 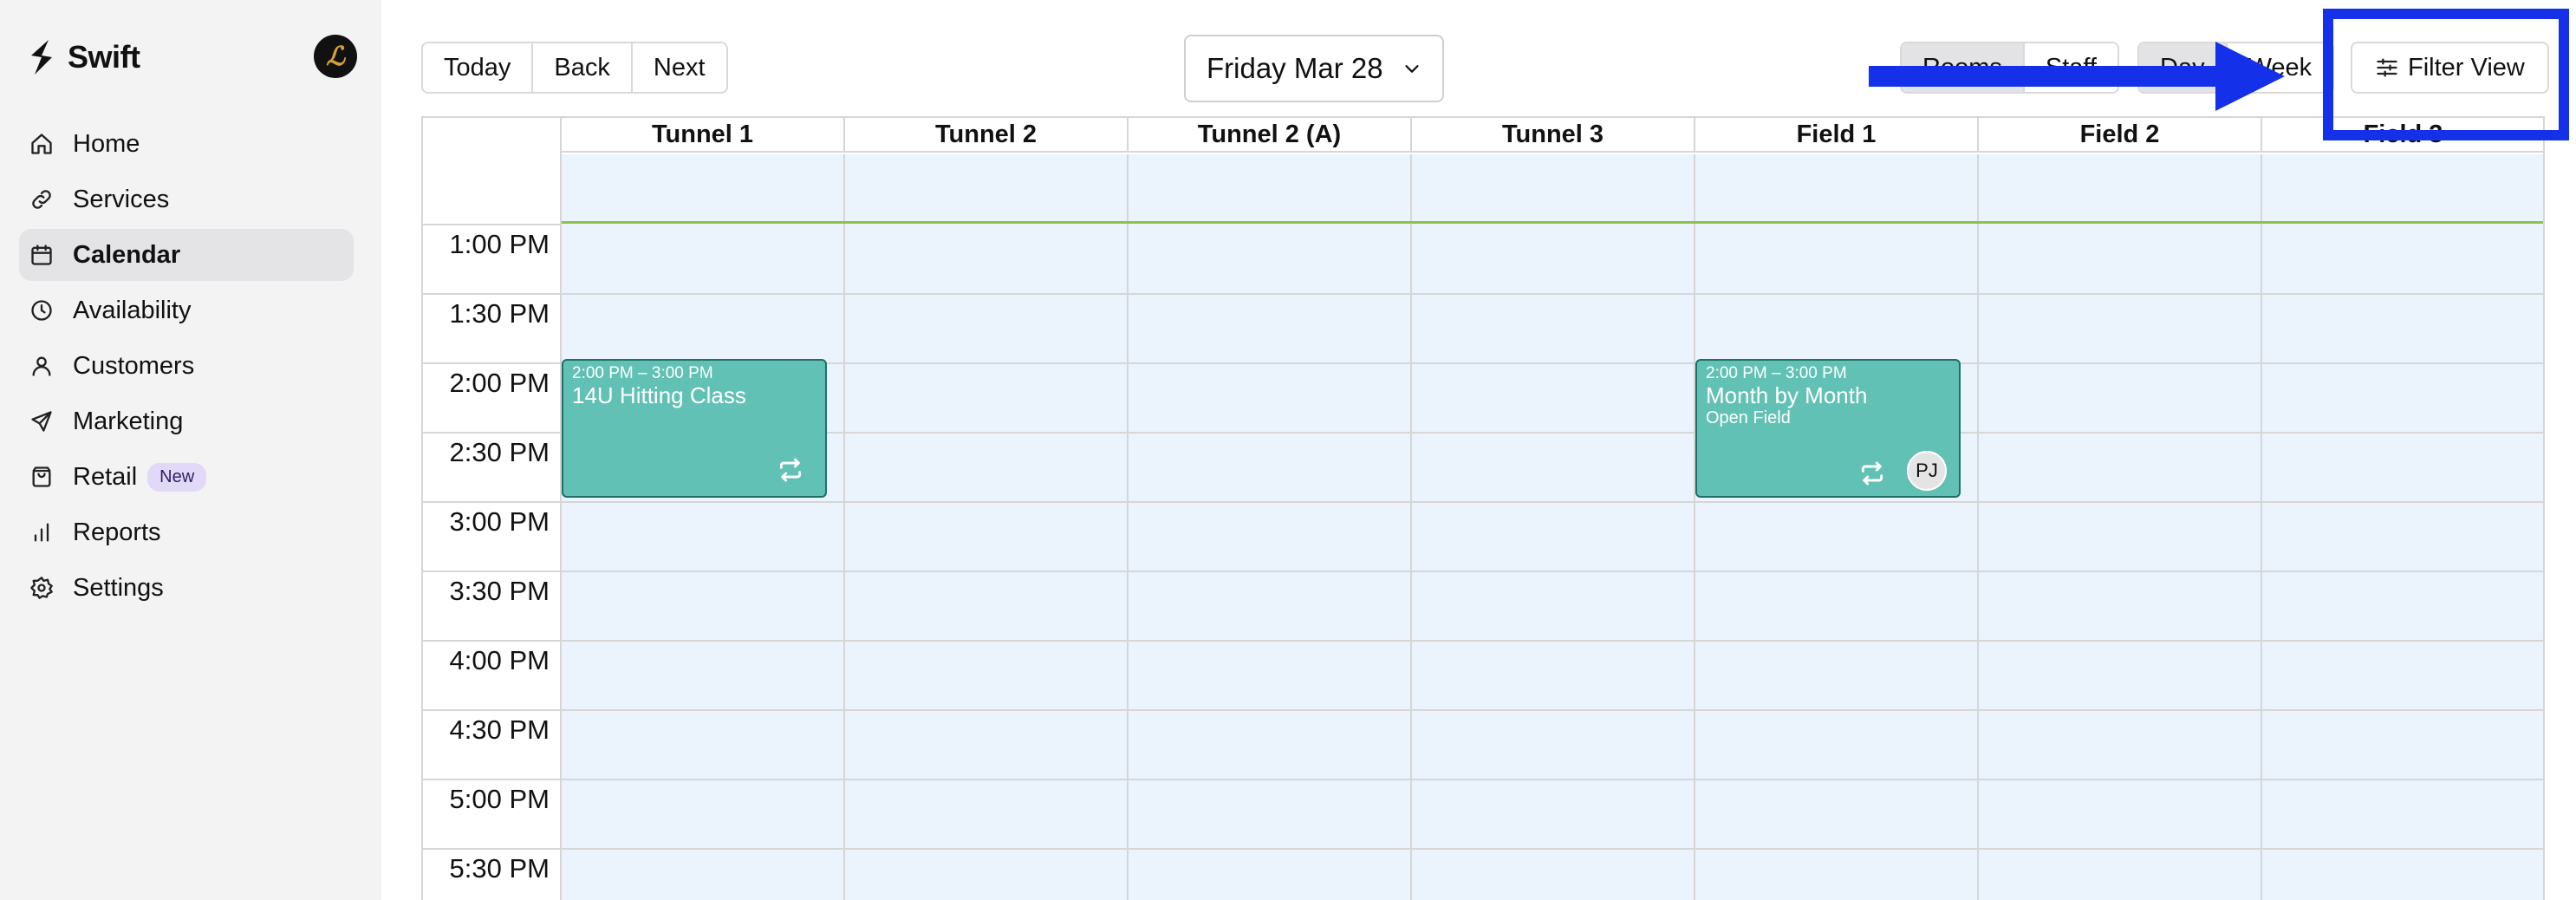 I want to click on annotation-highlight-box, so click(x=2446, y=74).